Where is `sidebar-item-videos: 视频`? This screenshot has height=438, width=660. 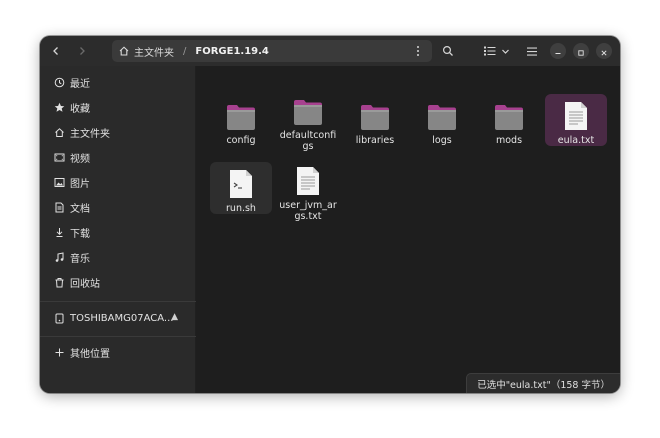
sidebar-item-videos: 视频 is located at coordinates (119, 157).